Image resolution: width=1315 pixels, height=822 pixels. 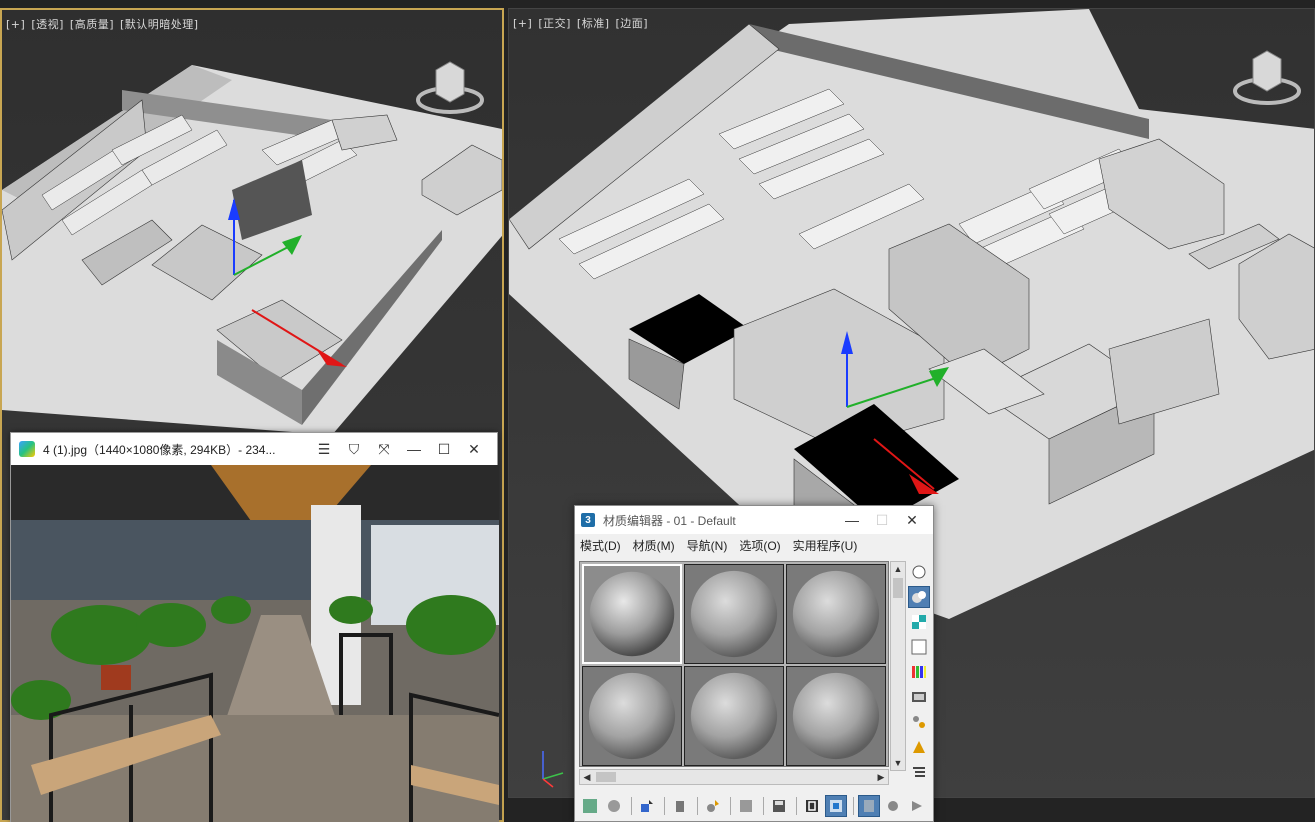 I want to click on scroll-left-arrow-icon: ◀, so click(x=587, y=777).